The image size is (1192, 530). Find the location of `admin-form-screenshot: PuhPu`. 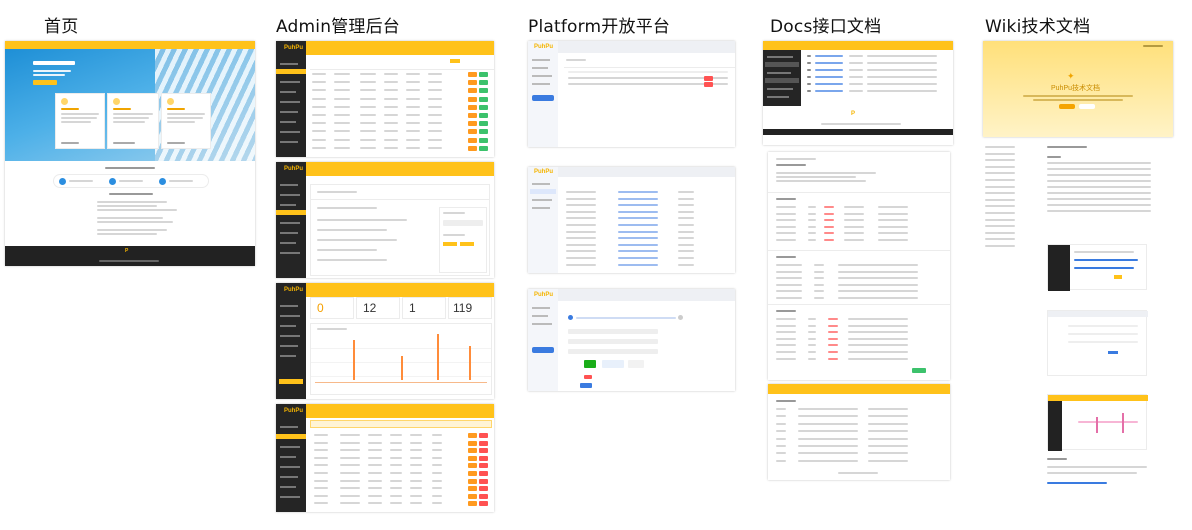

admin-form-screenshot: PuhPu is located at coordinates (385, 220).